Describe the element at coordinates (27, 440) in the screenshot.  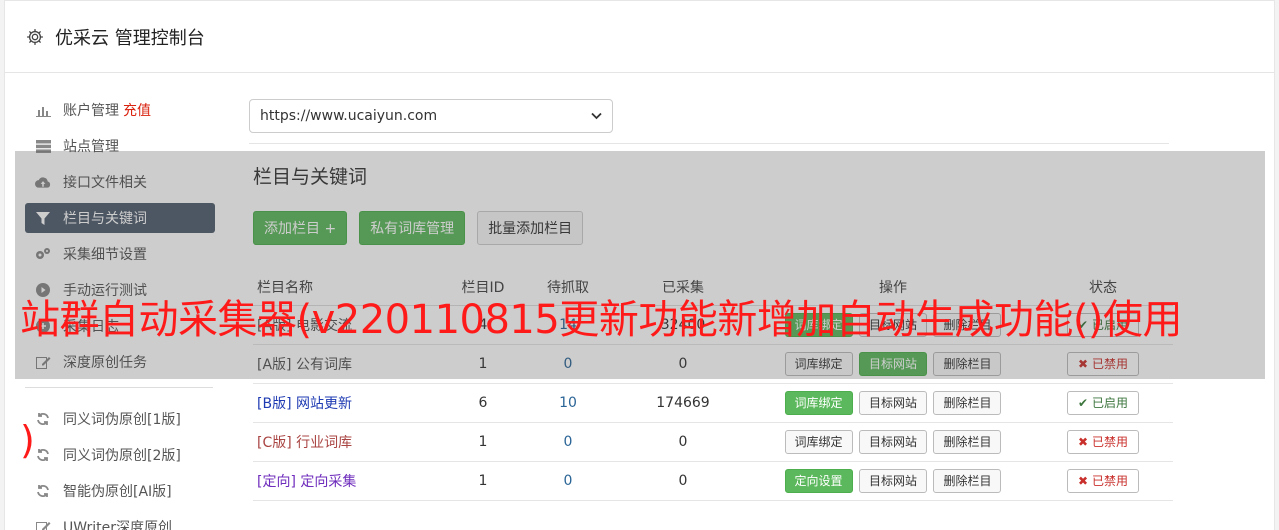
I see `banner-text-tail: )` at that location.